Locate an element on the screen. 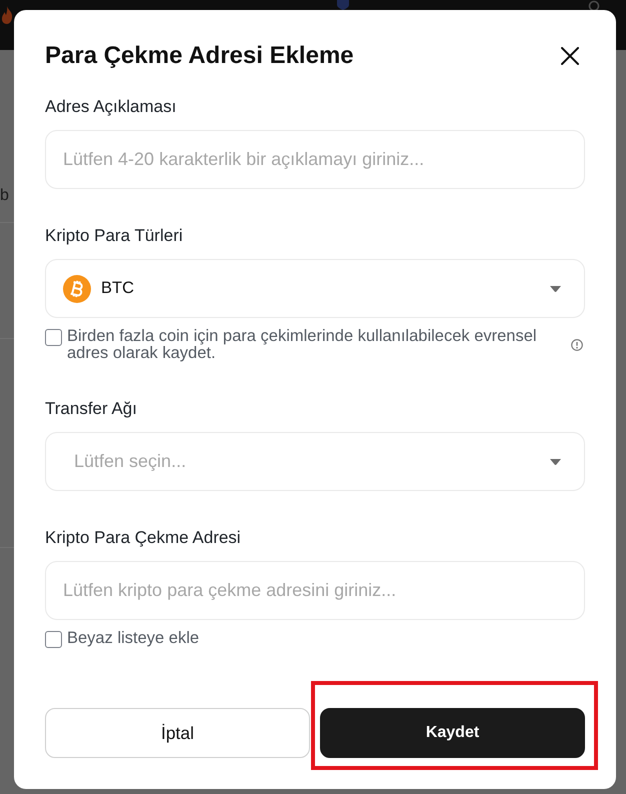  field-label: Kripto Para Türleri is located at coordinates (114, 236).